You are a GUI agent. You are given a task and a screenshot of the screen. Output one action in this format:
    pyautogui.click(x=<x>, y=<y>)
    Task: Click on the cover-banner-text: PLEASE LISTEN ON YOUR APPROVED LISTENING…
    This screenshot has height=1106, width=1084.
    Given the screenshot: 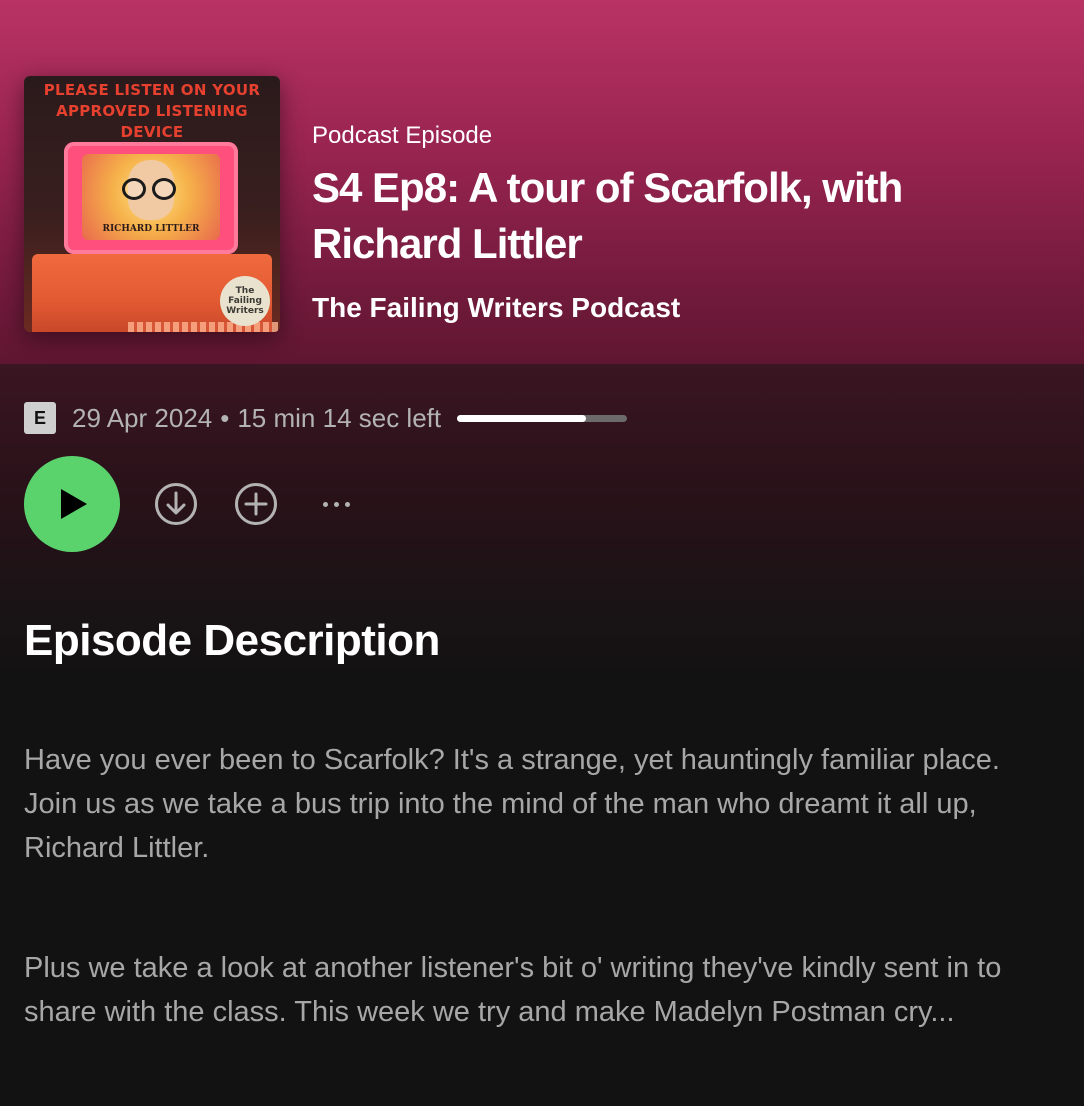 What is the action you would take?
    pyautogui.click(x=152, y=111)
    